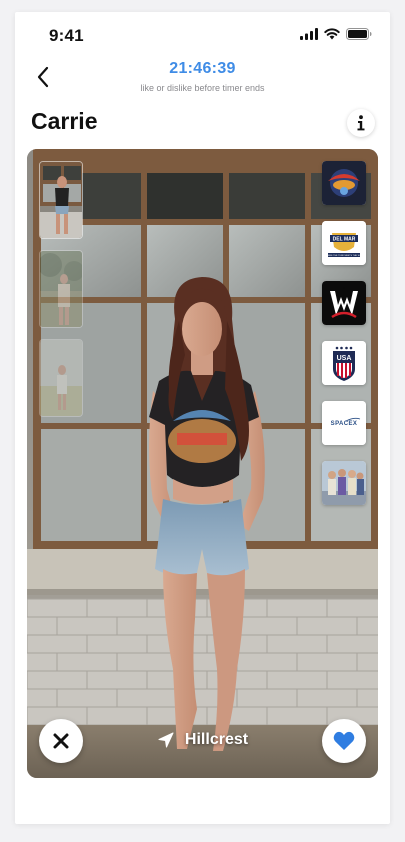 The image size is (405, 842). I want to click on status-time: 9:41, so click(66, 35).